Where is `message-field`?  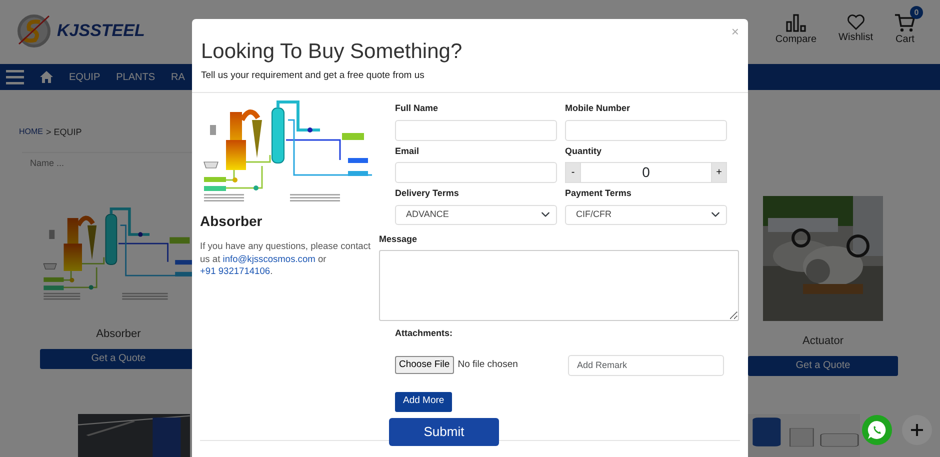 message-field is located at coordinates (559, 285).